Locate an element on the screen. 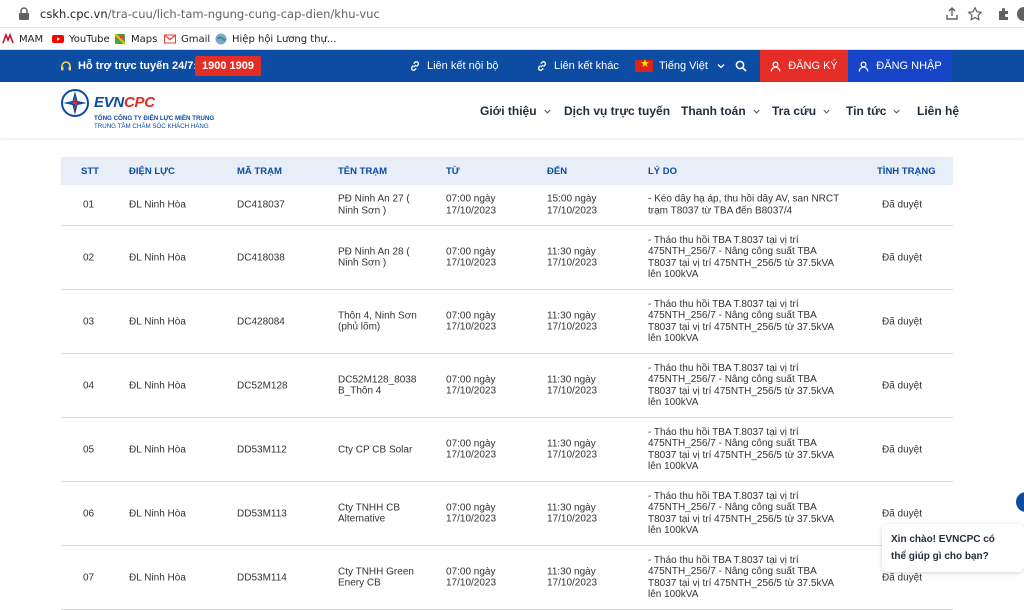 The width and height of the screenshot is (1024, 610). cell-line: Cty CP CB Solar is located at coordinates (375, 449).